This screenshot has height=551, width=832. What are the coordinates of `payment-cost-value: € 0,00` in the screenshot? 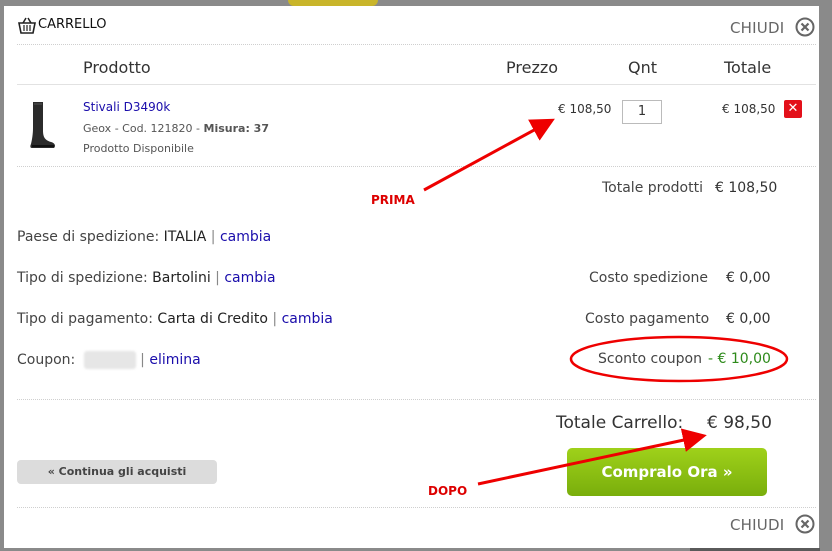 It's located at (748, 319).